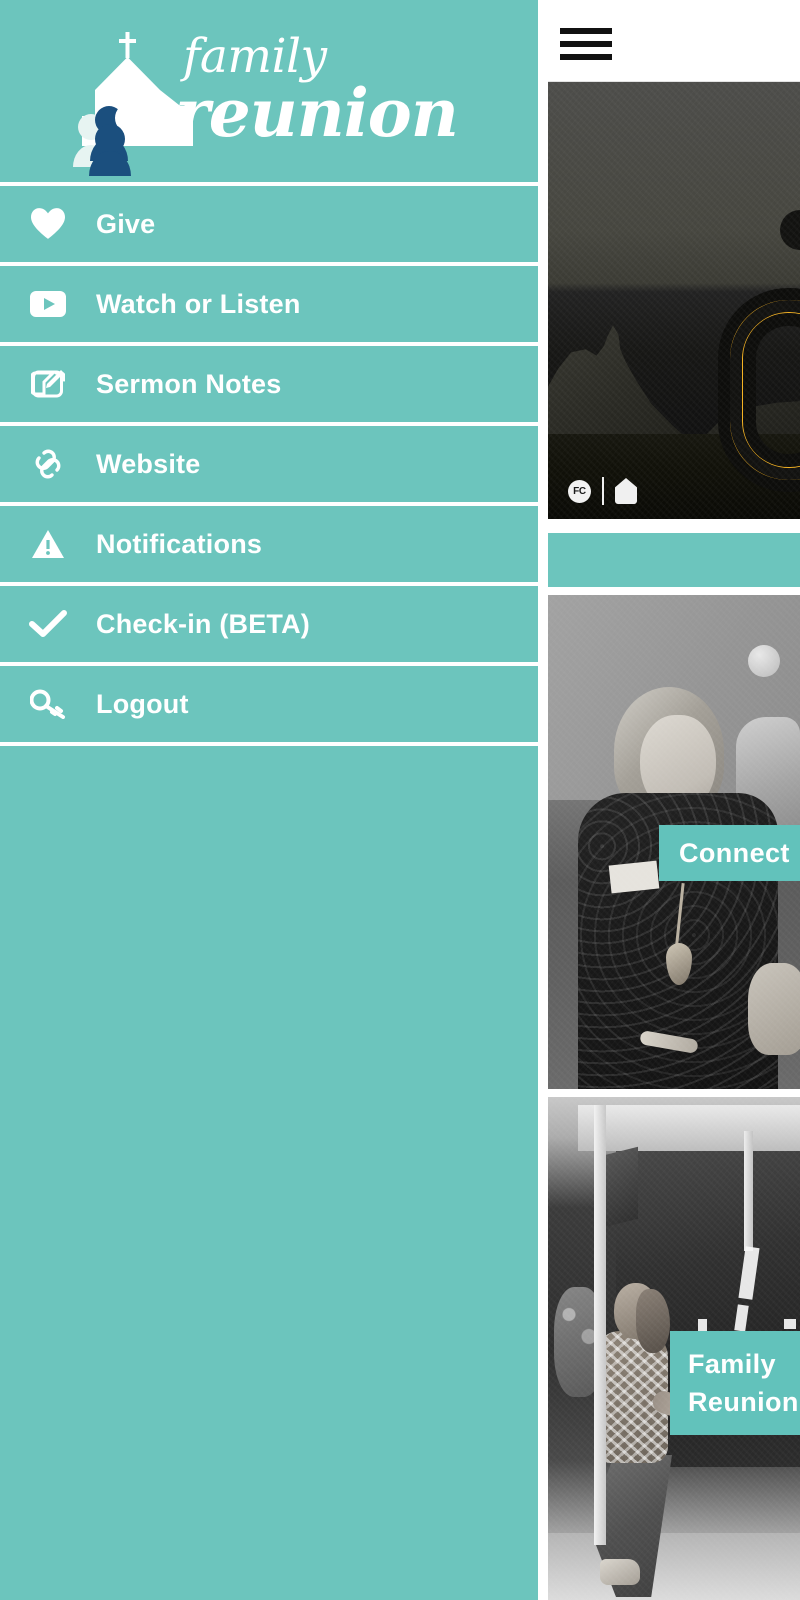 This screenshot has width=800, height=1600. What do you see at coordinates (579, 491) in the screenshot?
I see `fc-circle-icon: FC` at bounding box center [579, 491].